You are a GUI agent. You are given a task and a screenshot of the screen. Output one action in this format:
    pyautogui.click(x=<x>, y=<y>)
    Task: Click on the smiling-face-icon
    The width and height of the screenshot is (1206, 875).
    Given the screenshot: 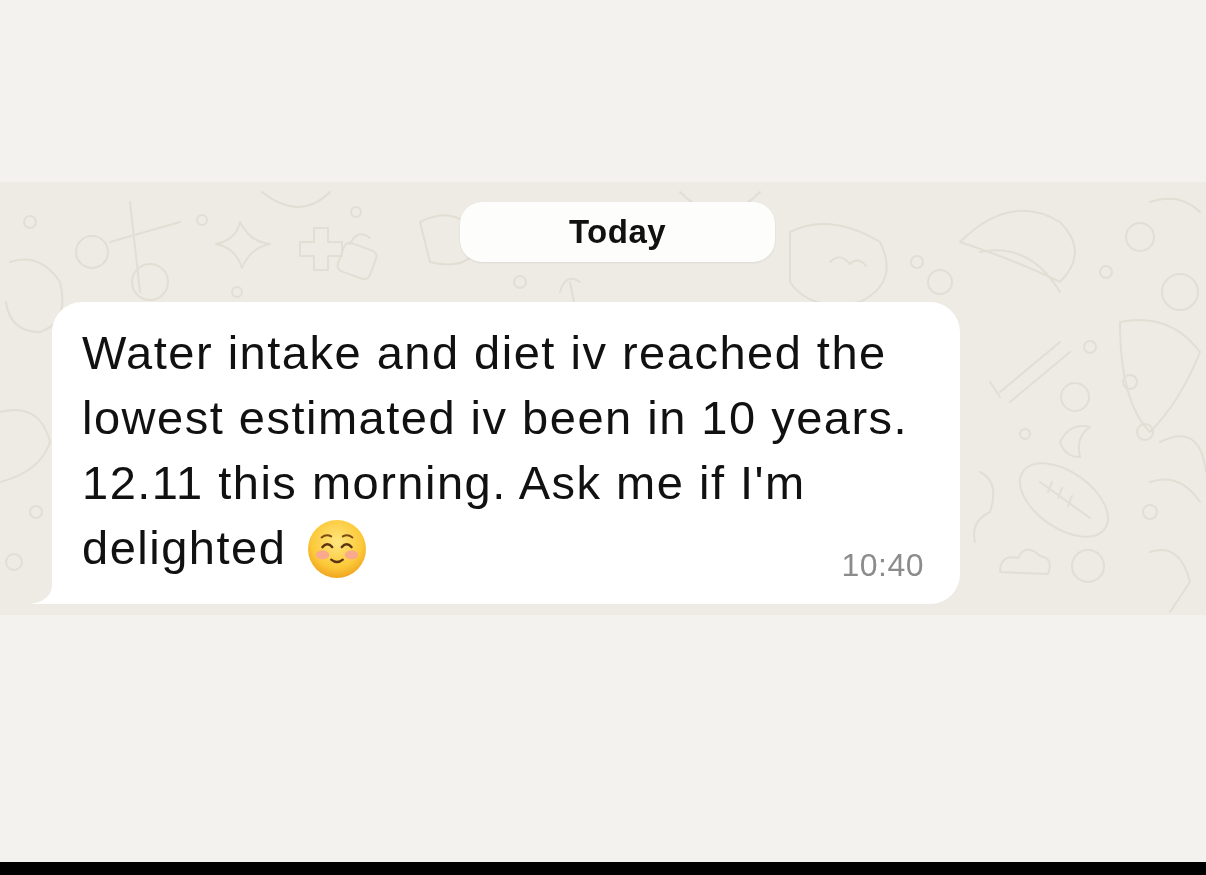 What is the action you would take?
    pyautogui.click(x=337, y=549)
    